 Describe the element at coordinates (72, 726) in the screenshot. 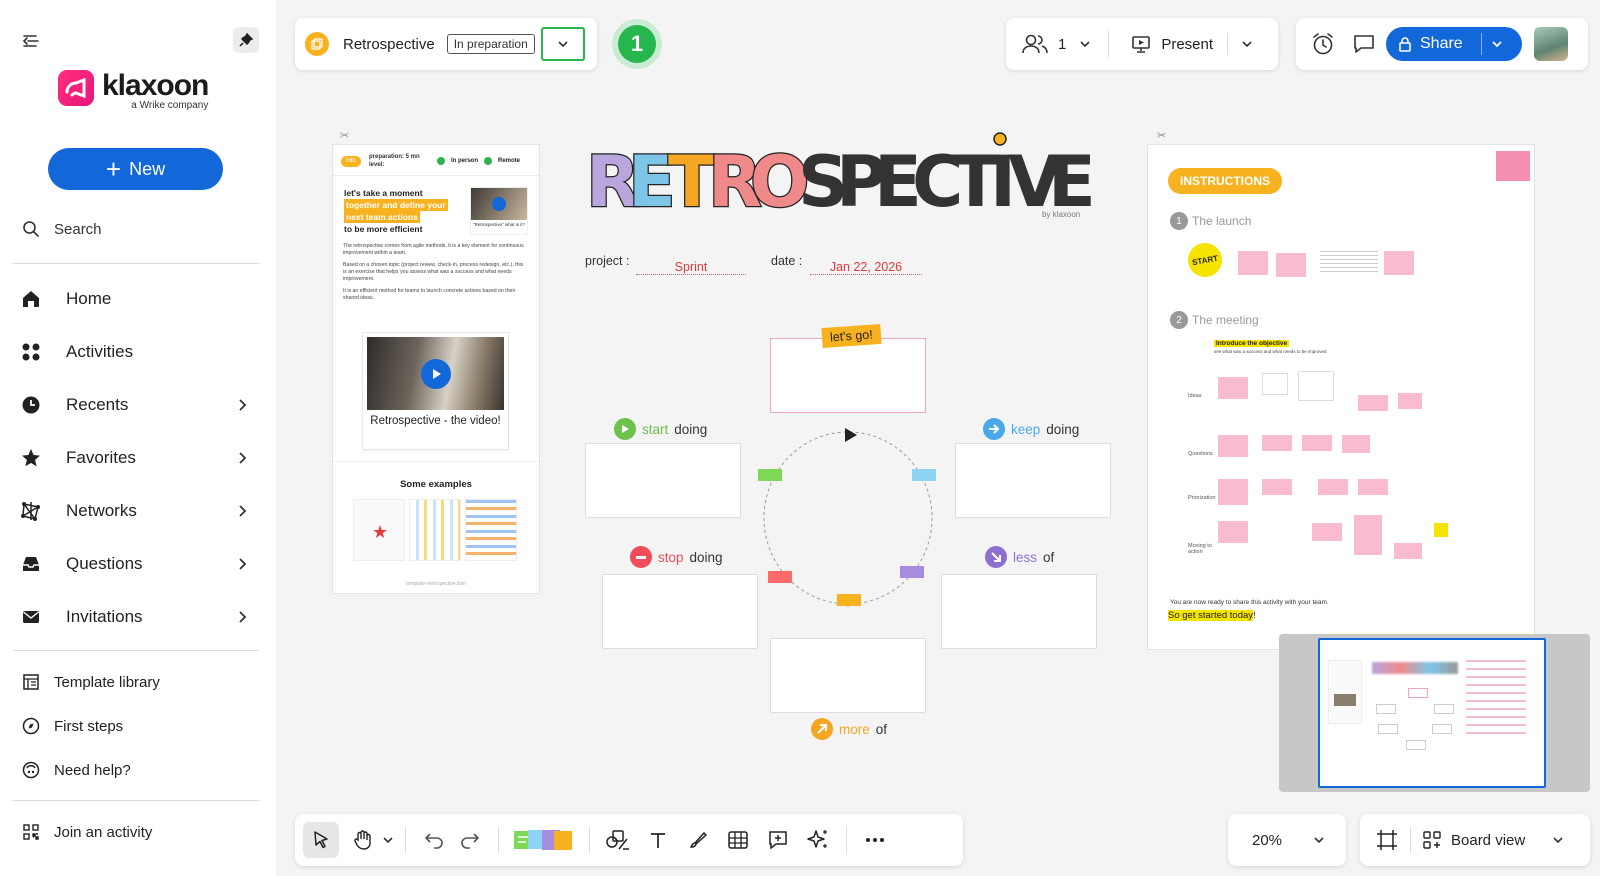

I see `sidebar-item-first-steps: First steps` at that location.